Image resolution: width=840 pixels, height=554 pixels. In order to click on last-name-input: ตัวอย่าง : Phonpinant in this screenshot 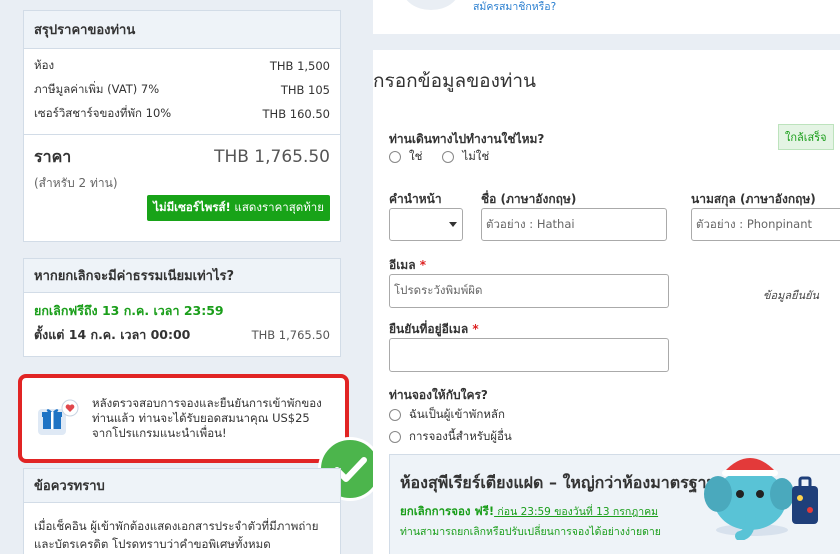, I will do `click(765, 224)`.